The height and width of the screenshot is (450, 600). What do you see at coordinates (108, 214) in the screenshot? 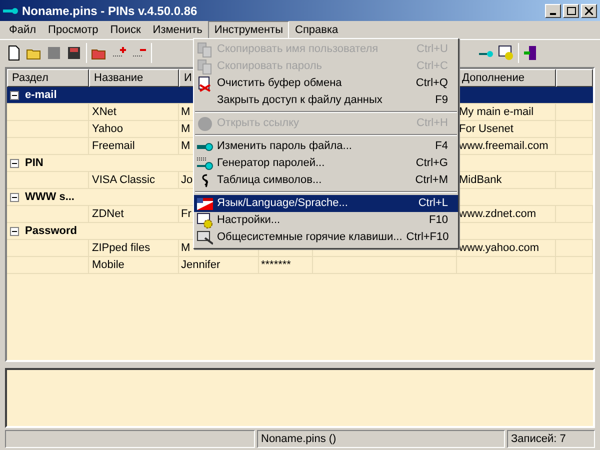
I see `table-cell-text: ZDNet` at bounding box center [108, 214].